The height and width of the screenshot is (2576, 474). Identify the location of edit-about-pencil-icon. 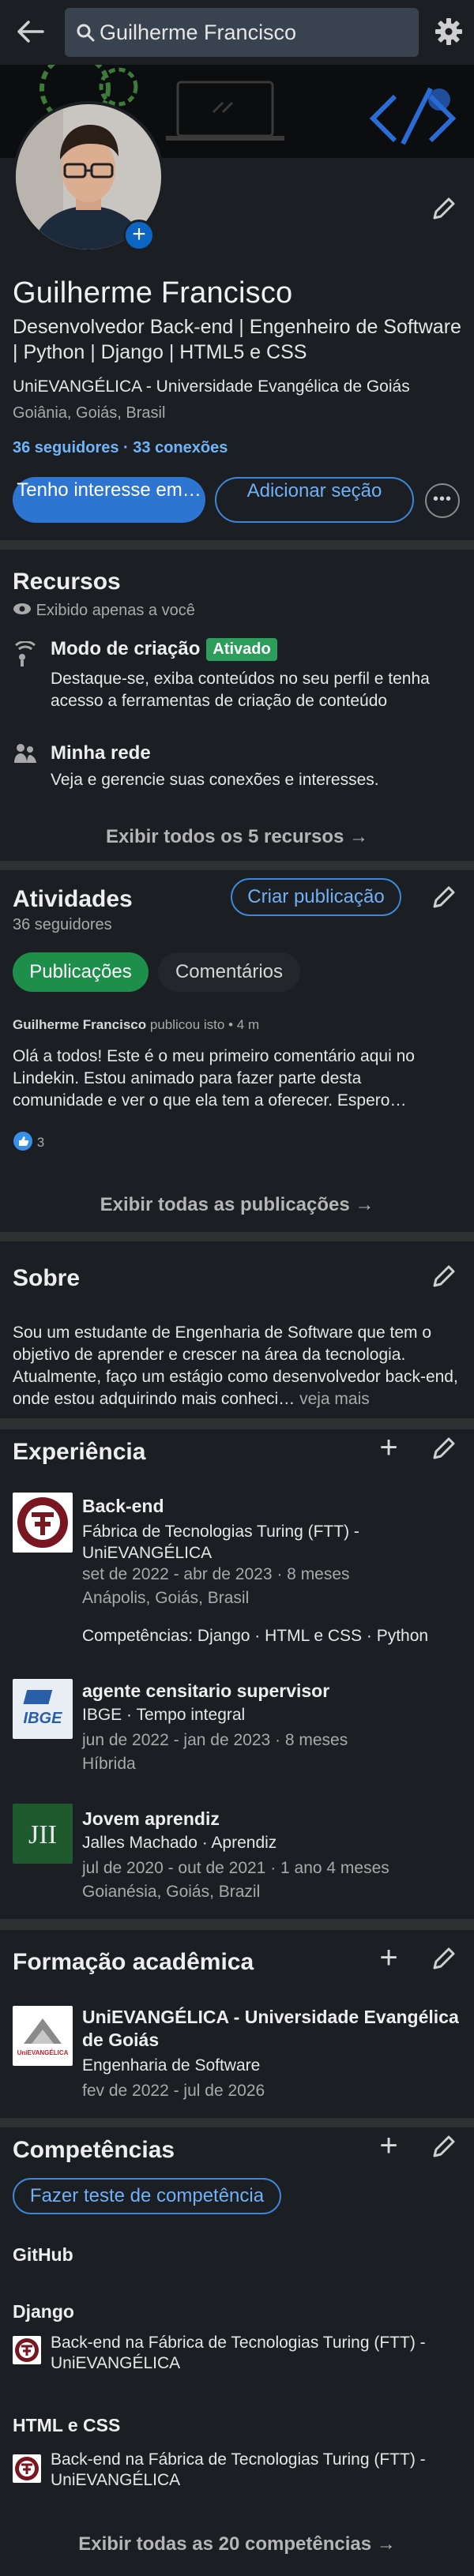
(444, 1276).